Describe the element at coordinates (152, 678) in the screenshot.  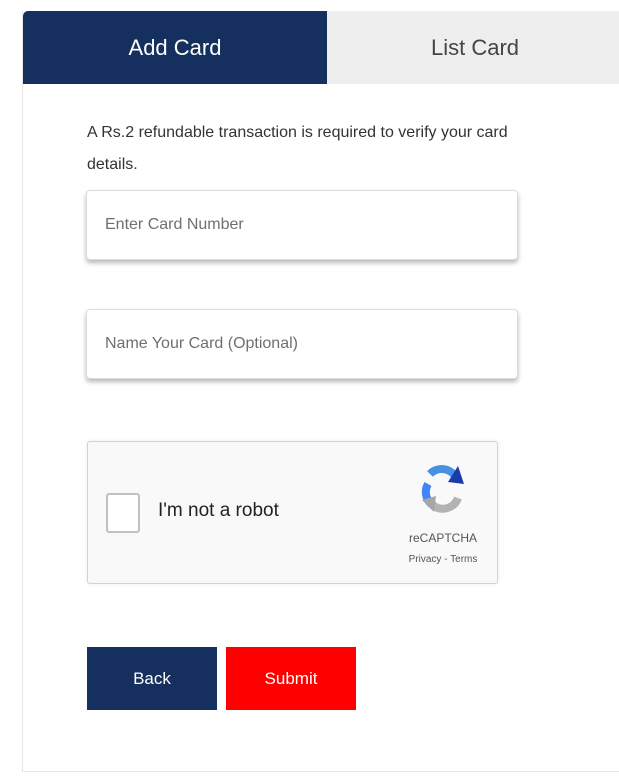
I see `back-button: Back` at that location.